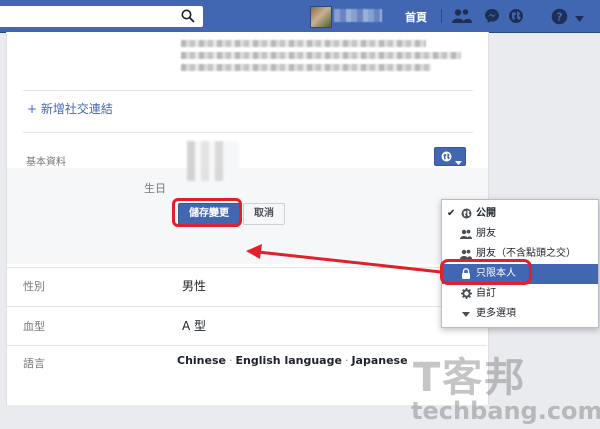 The width and height of the screenshot is (600, 429). What do you see at coordinates (486, 293) in the screenshot?
I see `menu-item-label: 自訂` at bounding box center [486, 293].